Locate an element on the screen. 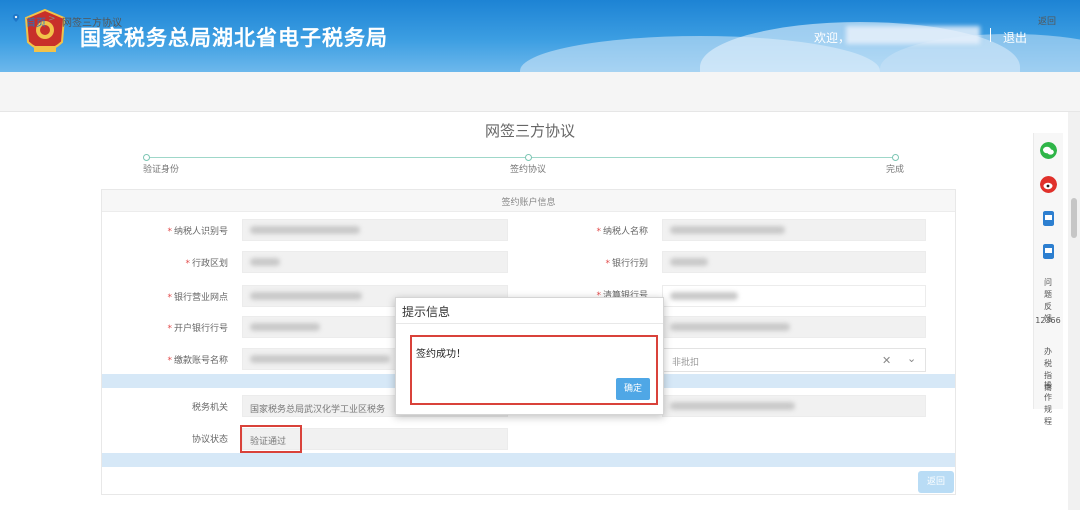 Image resolution: width=1080 pixels, height=510 pixels. label-payer-account-name: * 缴款账号名称 is located at coordinates (165, 359).